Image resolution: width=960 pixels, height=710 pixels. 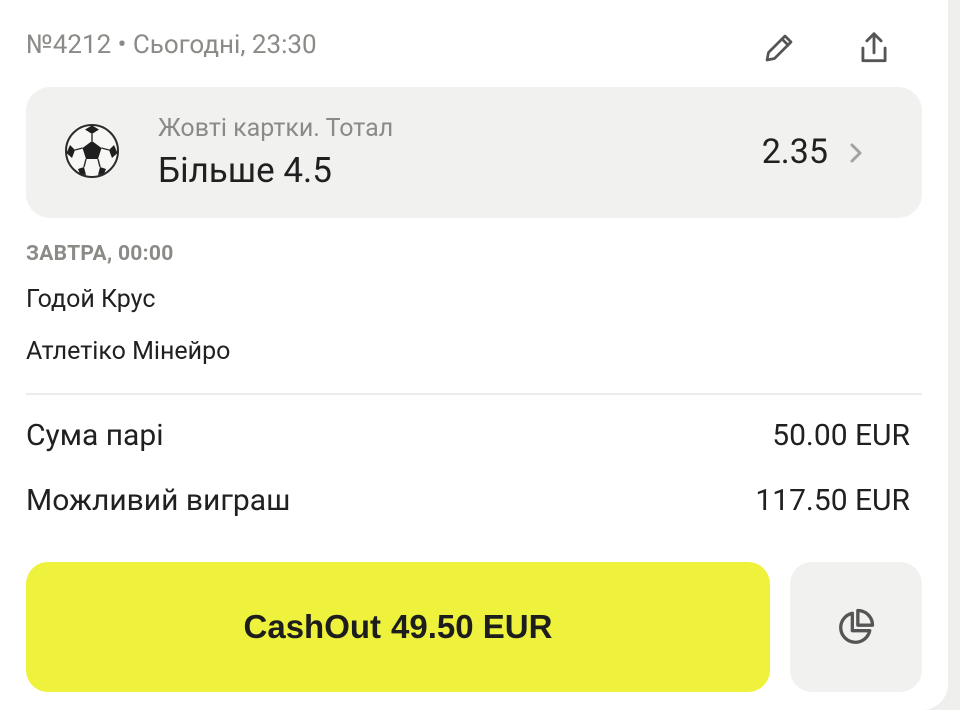 What do you see at coordinates (91, 299) in the screenshot?
I see `home-team: Годой Крус` at bounding box center [91, 299].